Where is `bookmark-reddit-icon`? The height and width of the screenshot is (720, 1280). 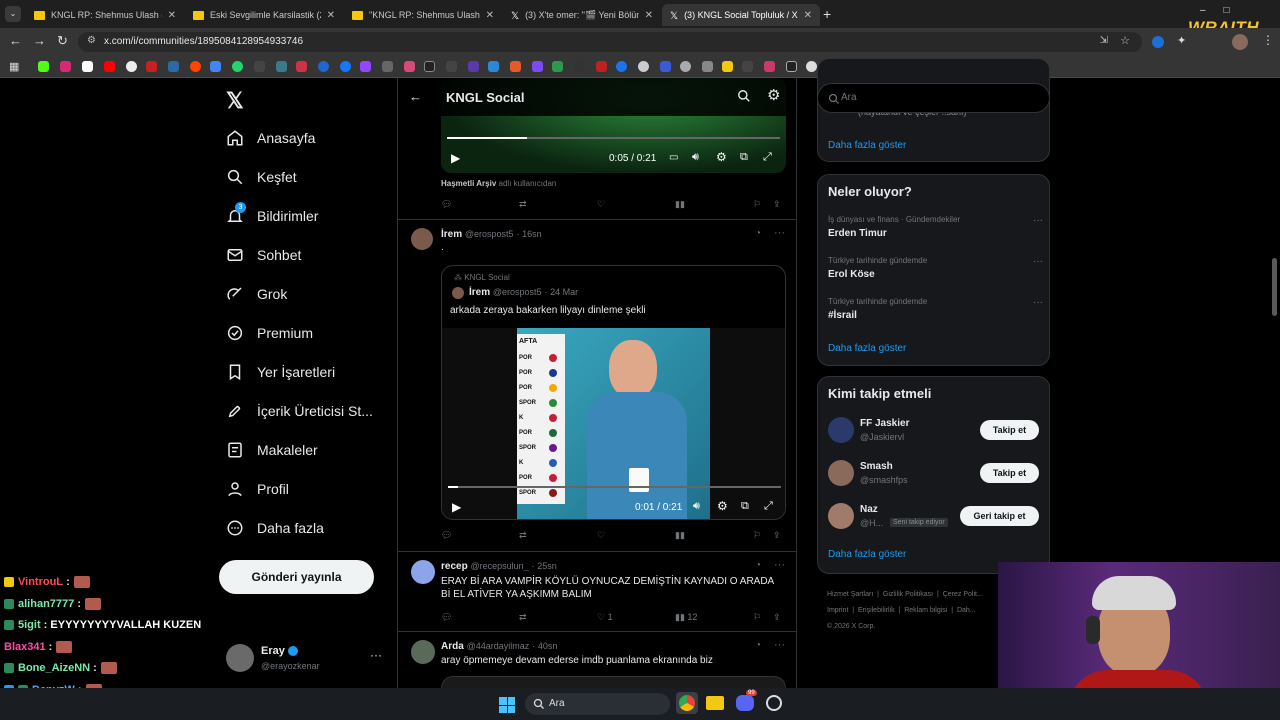
bookmark-reddit-icon is located at coordinates (195, 66).